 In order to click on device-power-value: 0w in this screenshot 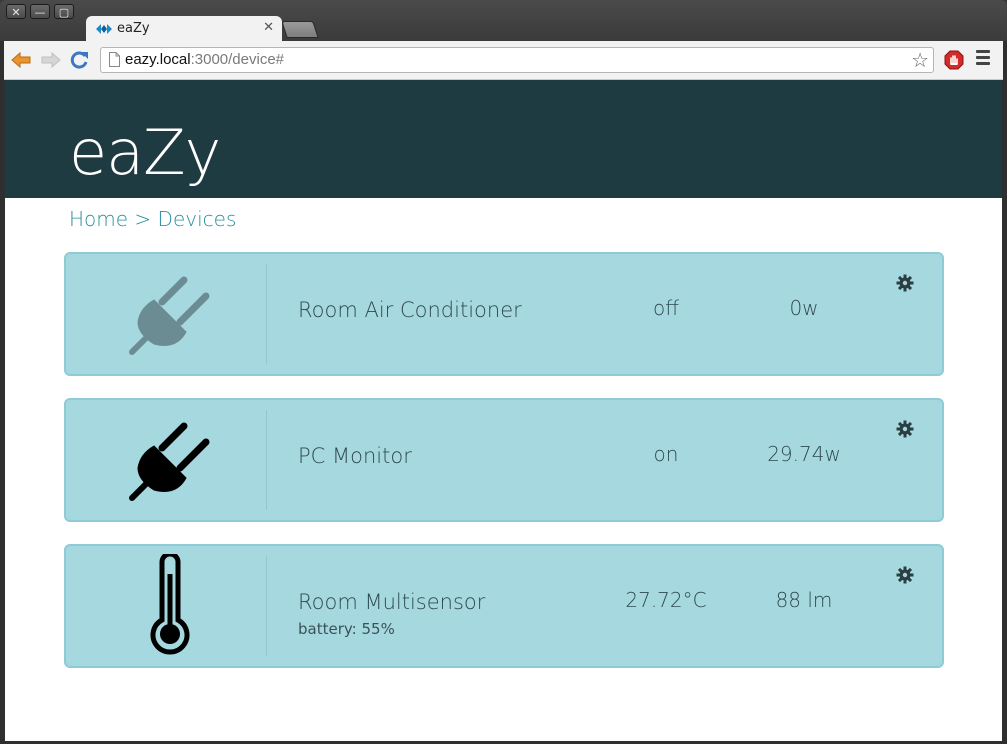, I will do `click(804, 308)`.